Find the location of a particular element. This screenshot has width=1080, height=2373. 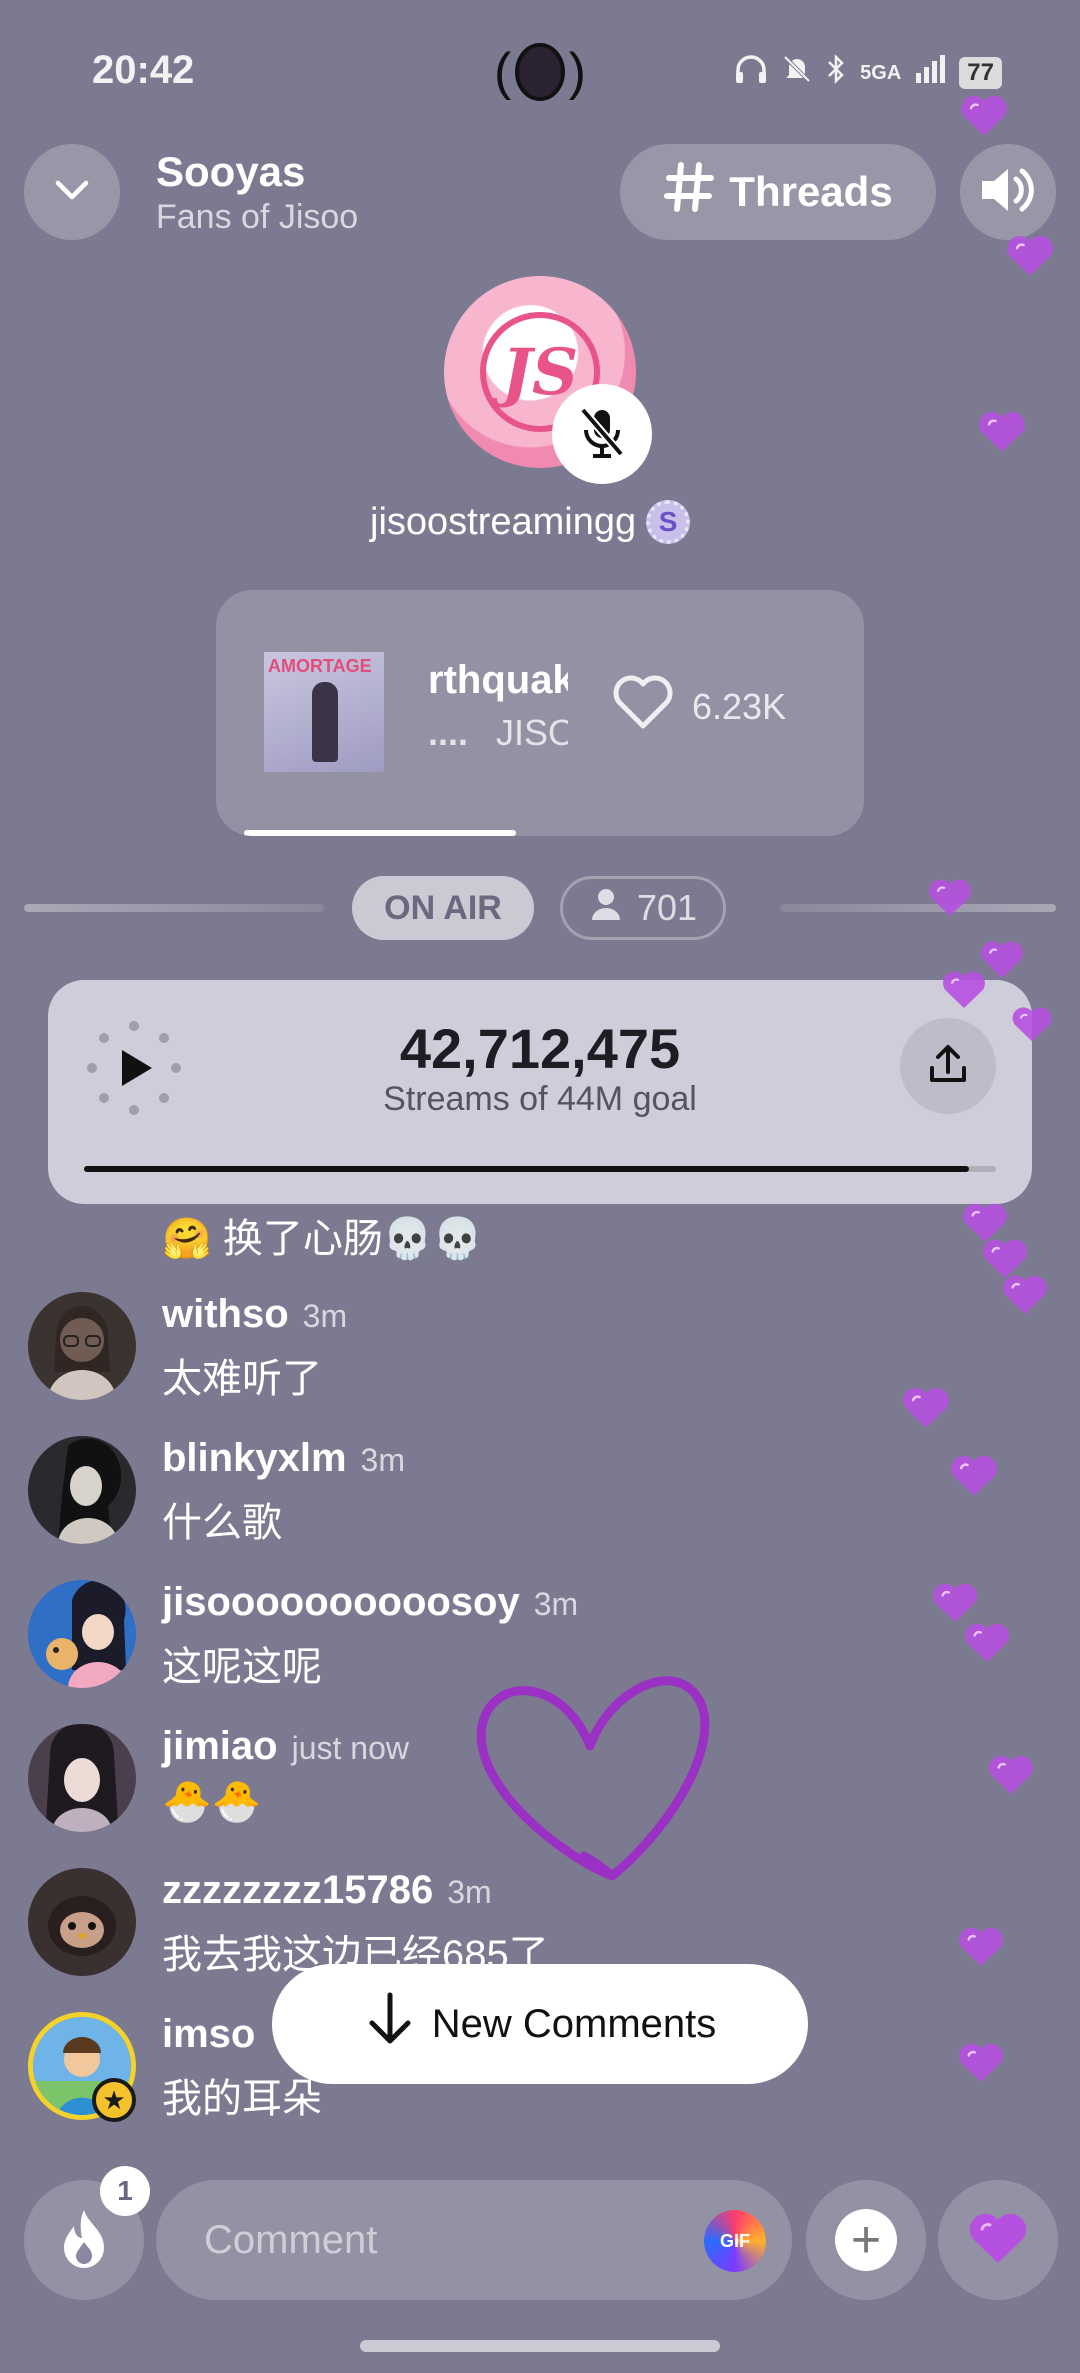

listener-count: 701 is located at coordinates (643, 908).